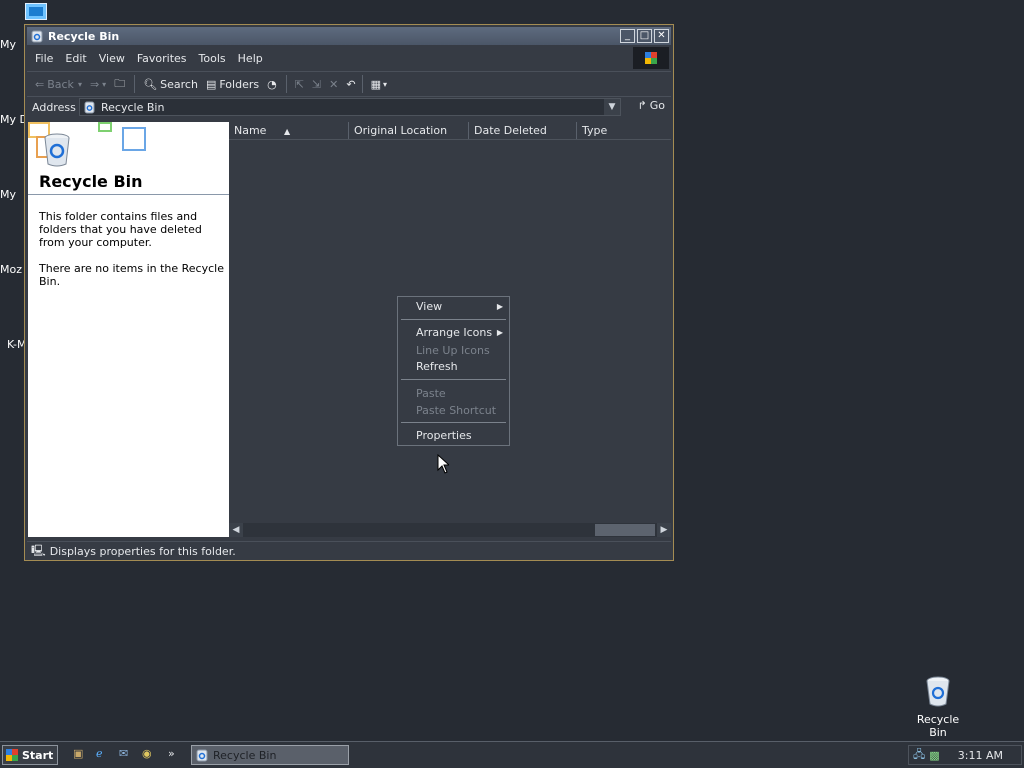 The height and width of the screenshot is (768, 1024). Describe the element at coordinates (91, 181) in the screenshot. I see `task-pane-title: Recycle Bin` at that location.